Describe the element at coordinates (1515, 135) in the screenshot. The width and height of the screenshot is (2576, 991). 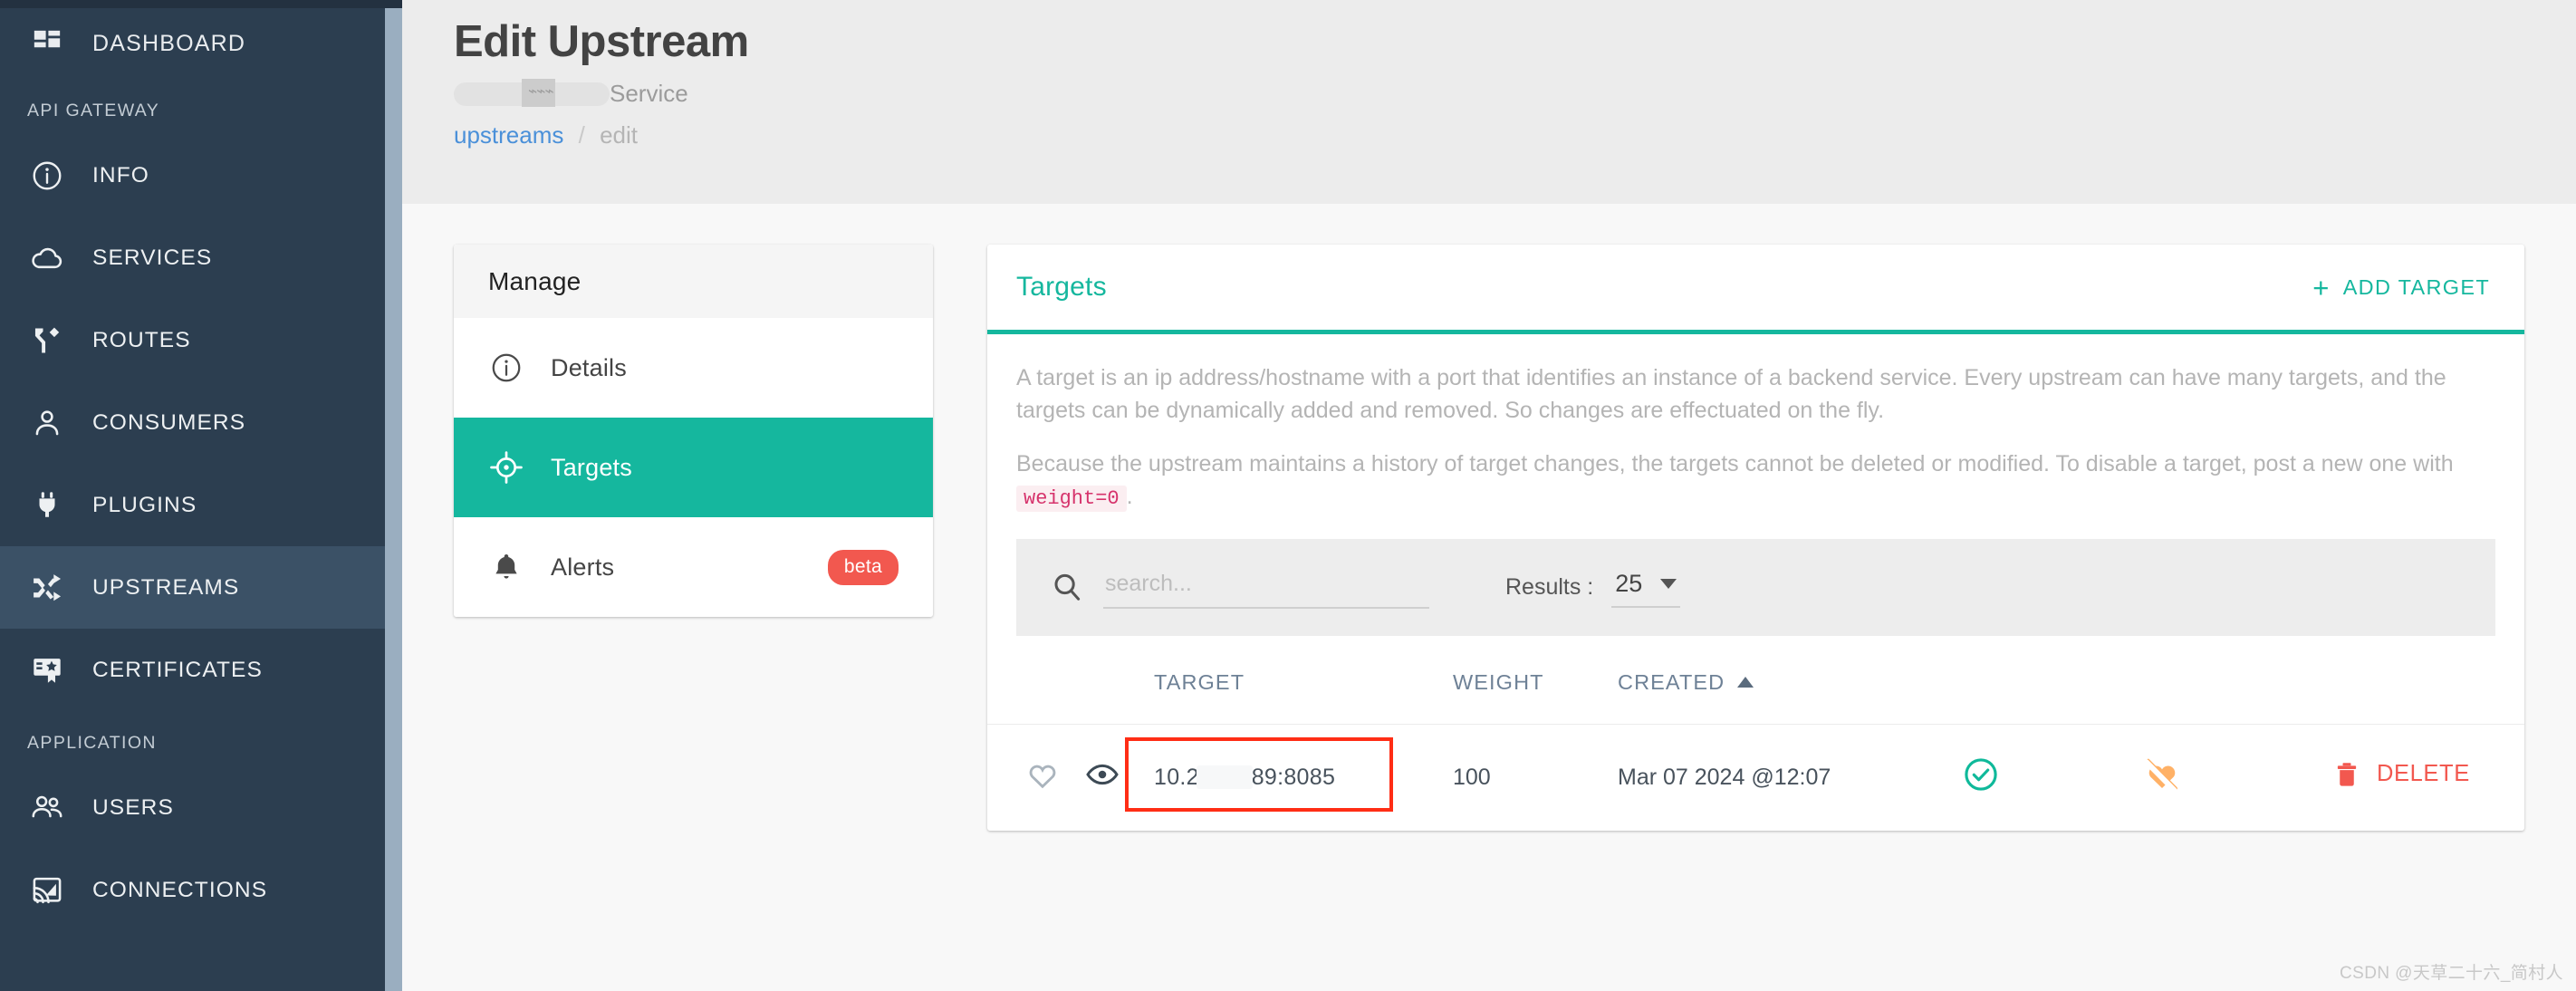
I see `breadcrumb: upstreams / edit` at that location.